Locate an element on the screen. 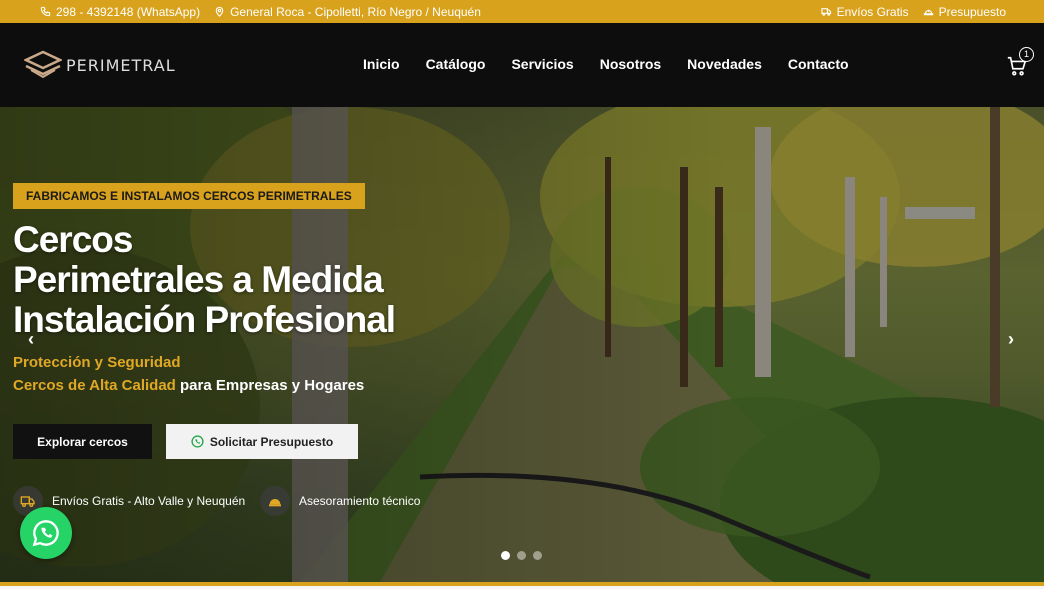  logo-mark-icon is located at coordinates (43, 64).